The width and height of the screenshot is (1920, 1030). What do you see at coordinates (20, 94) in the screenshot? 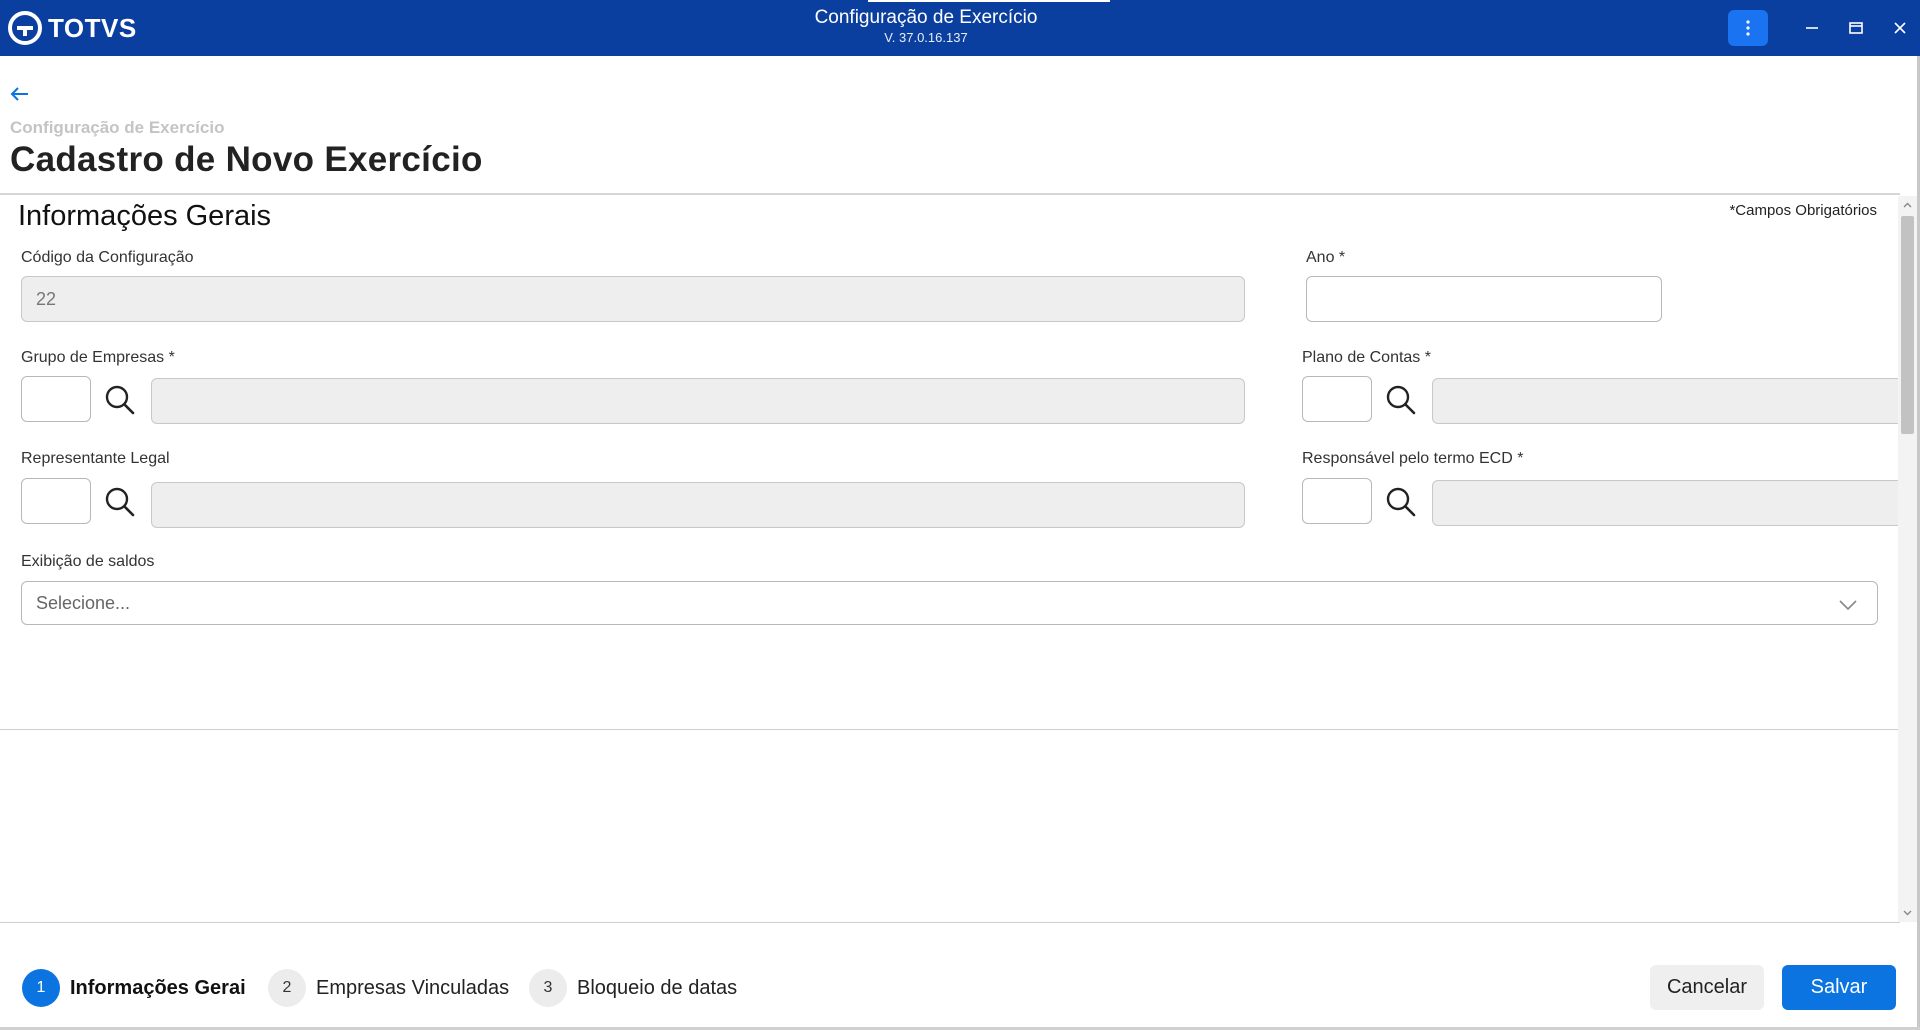
I see `back-arrow-icon` at bounding box center [20, 94].